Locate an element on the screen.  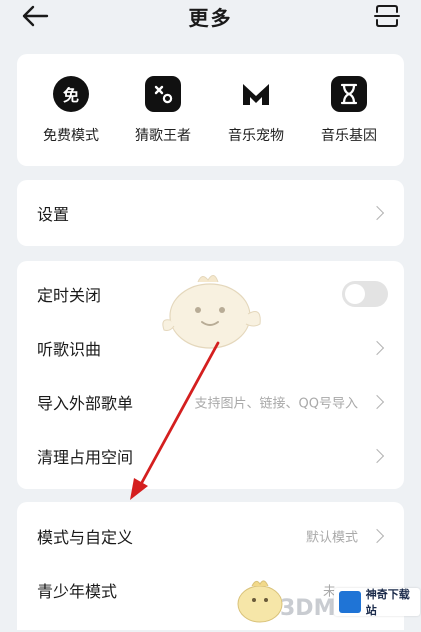
annotation-arrow-icon is located at coordinates (175, 420).